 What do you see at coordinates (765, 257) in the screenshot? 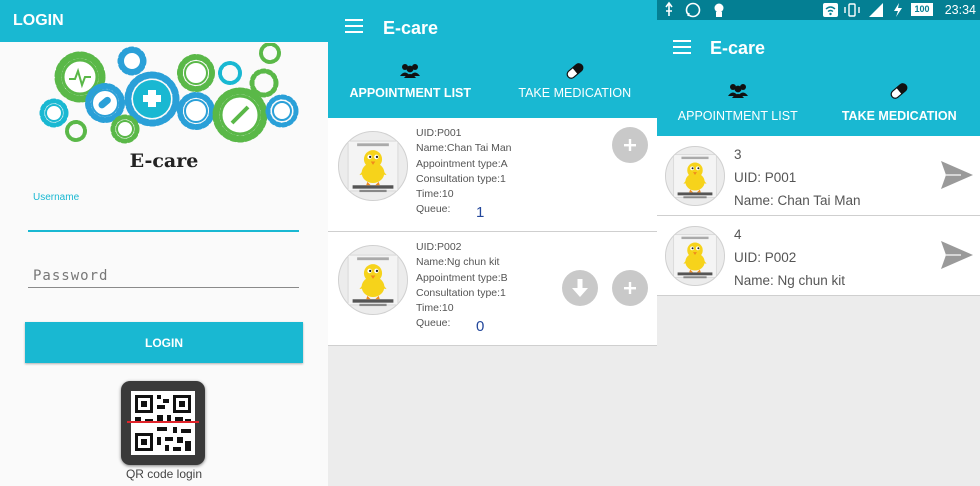
I see `medication-uid: UID: P002` at bounding box center [765, 257].